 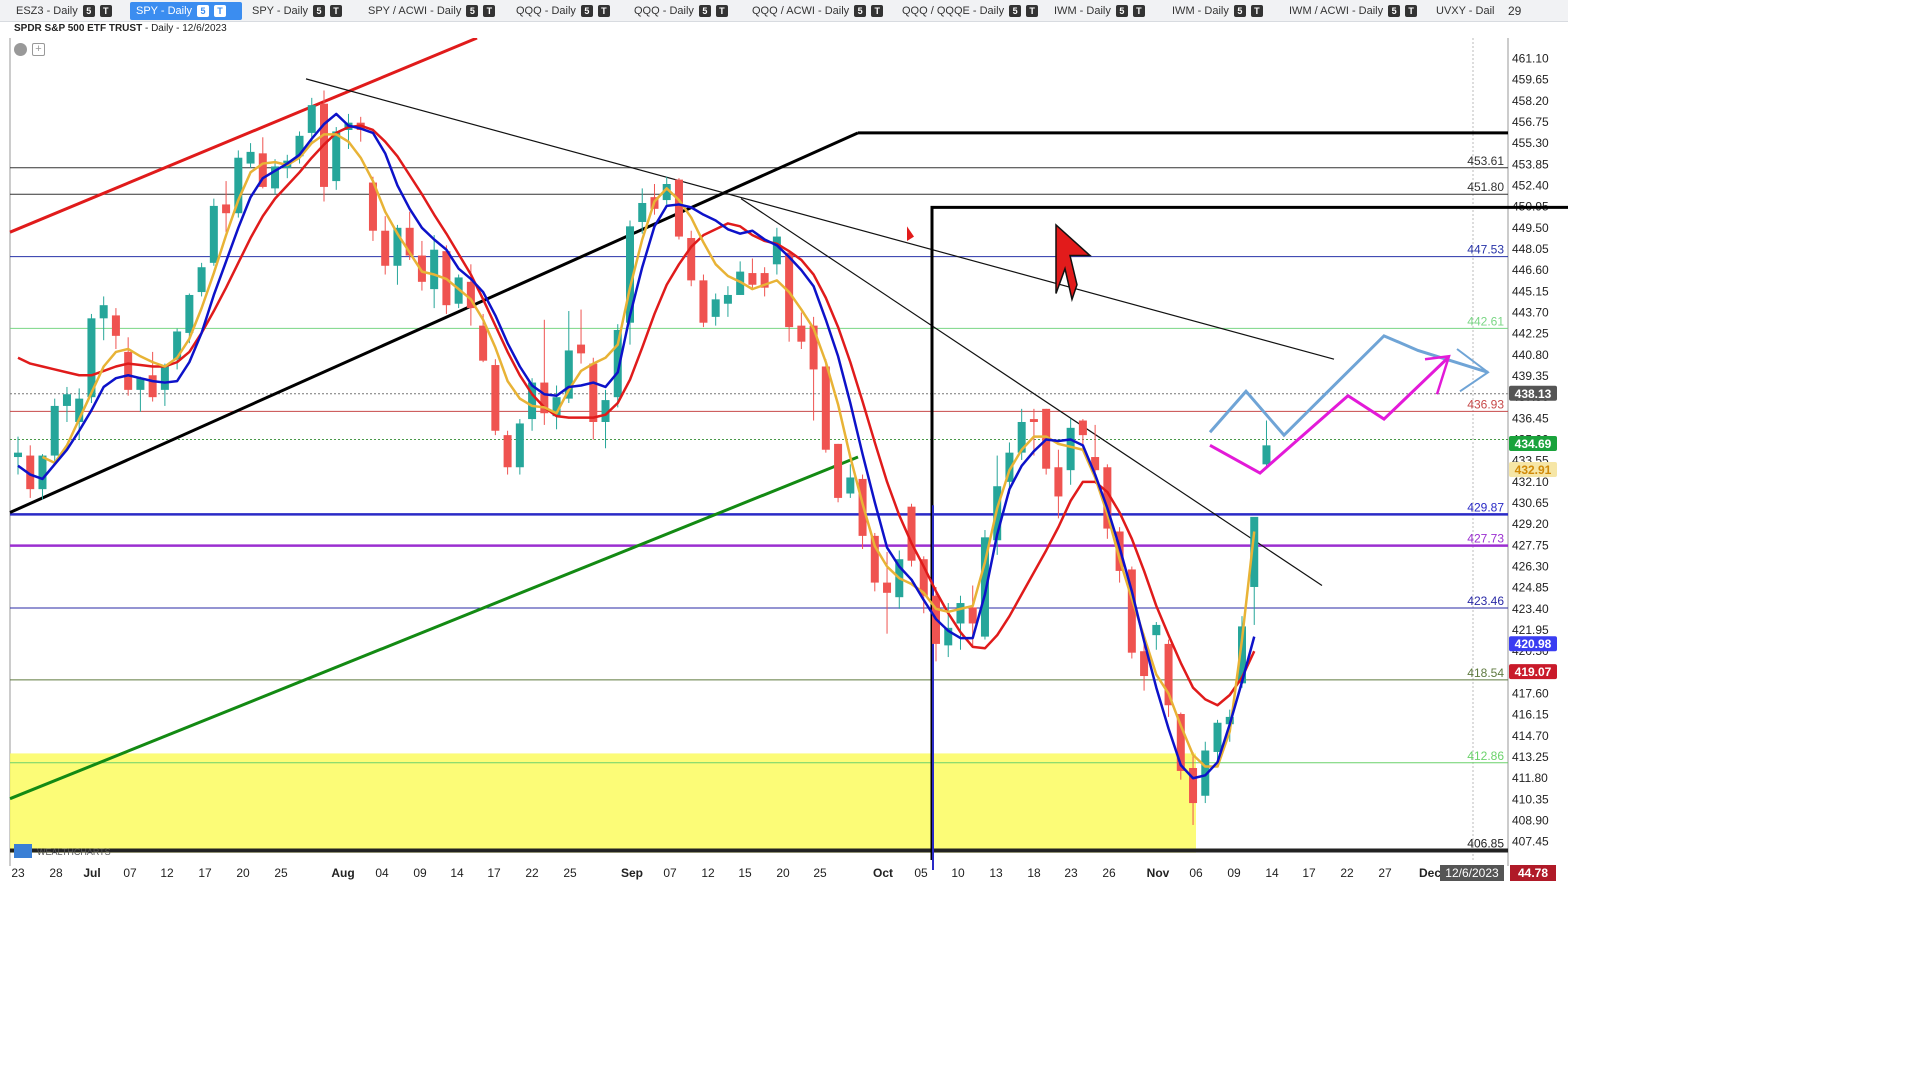 What do you see at coordinates (1530, 143) in the screenshot?
I see `y-tick-label: 455.30` at bounding box center [1530, 143].